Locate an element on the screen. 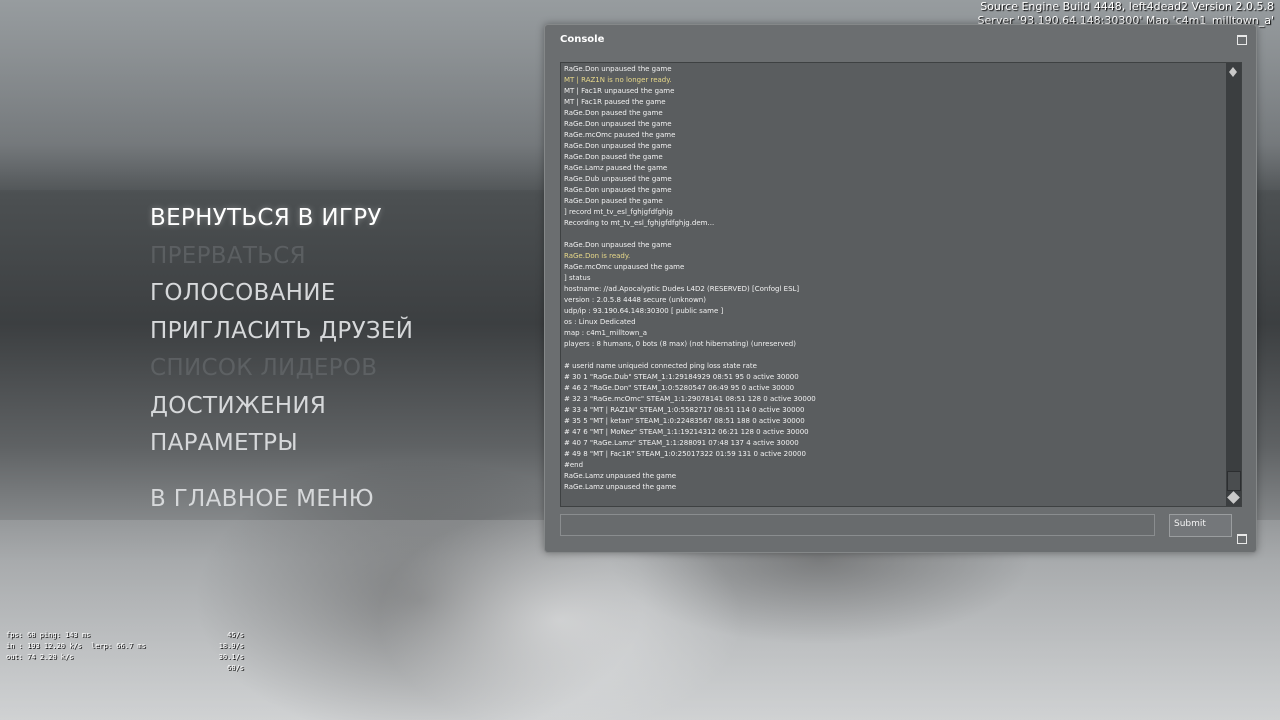 The height and width of the screenshot is (720, 1280). console-log-line: RaGe.Don is ready. is located at coordinates (597, 256).